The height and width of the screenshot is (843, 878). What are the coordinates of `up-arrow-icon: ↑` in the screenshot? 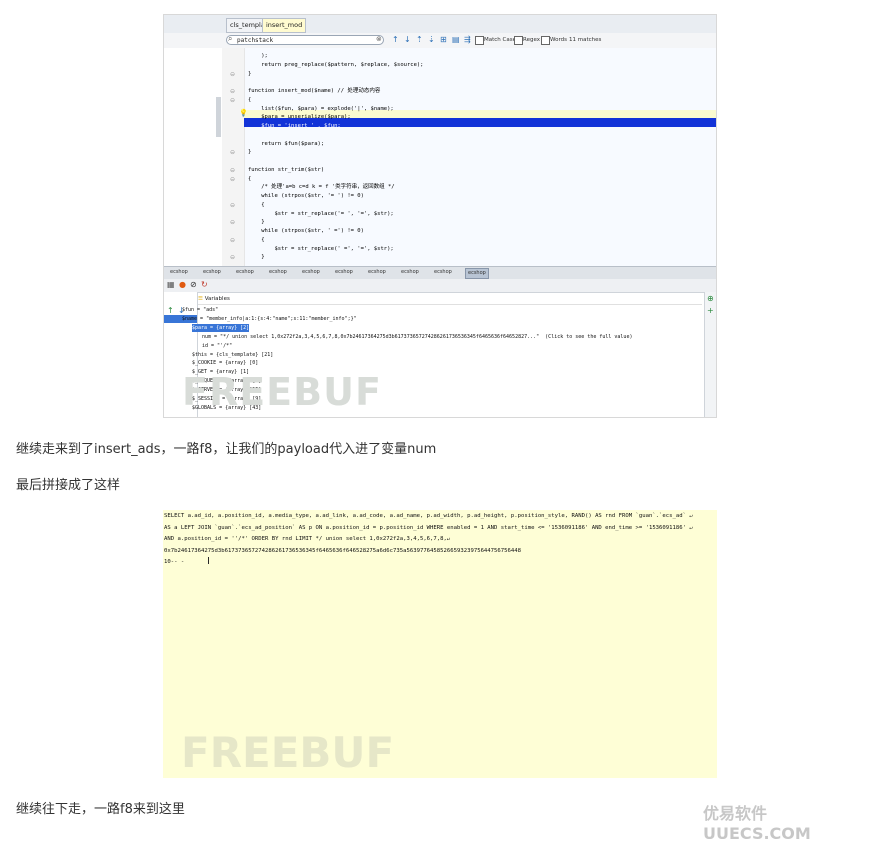 It's located at (170, 310).